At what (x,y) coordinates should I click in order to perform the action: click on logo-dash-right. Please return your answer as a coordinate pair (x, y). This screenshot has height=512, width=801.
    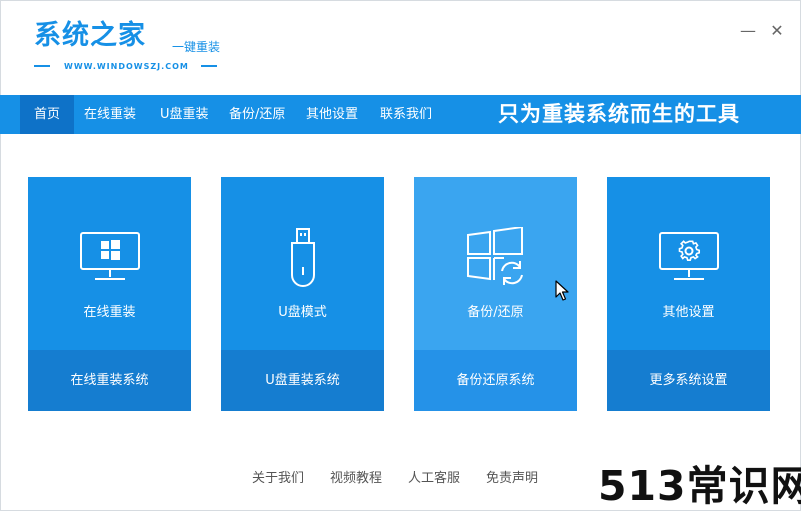
    Looking at the image, I should click on (208, 66).